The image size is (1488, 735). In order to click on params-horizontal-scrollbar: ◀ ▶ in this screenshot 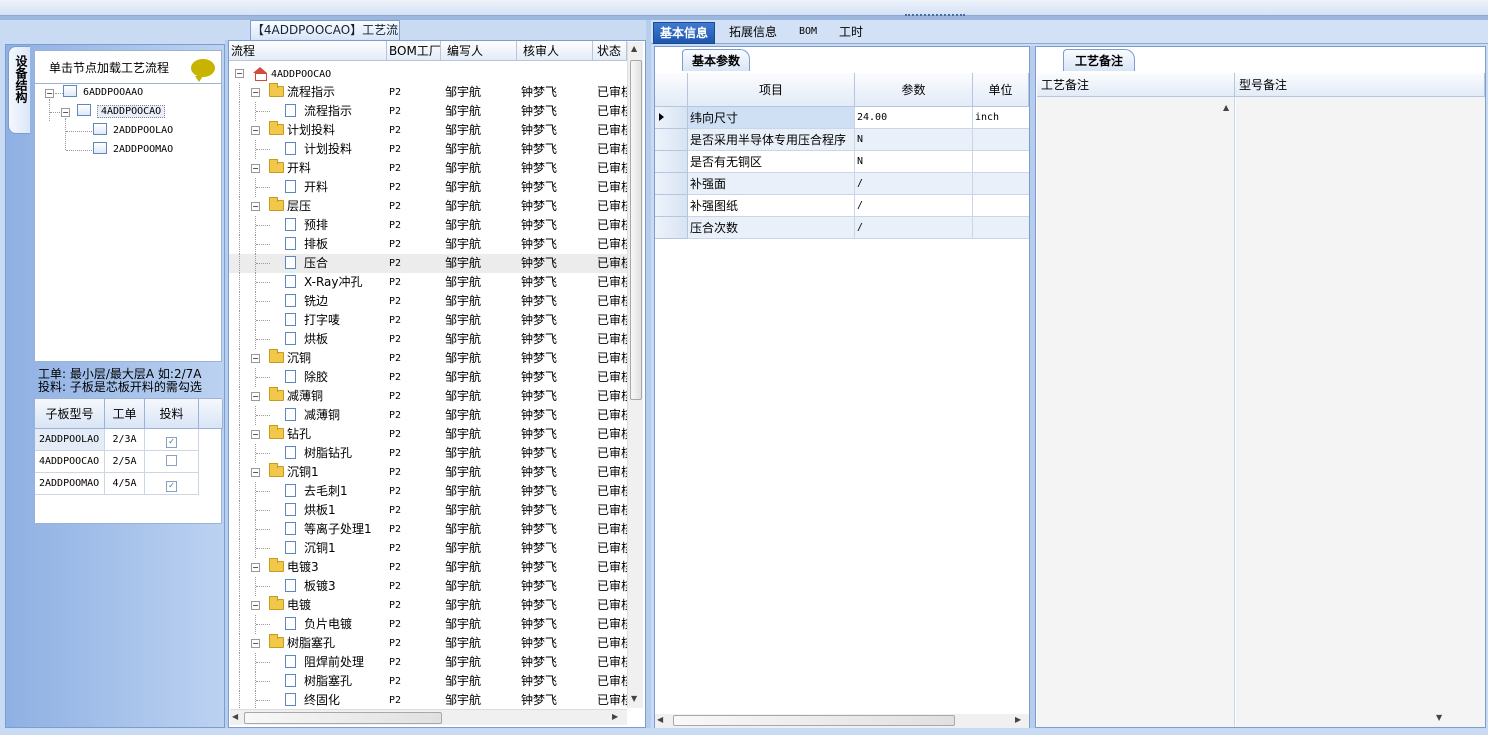, I will do `click(842, 721)`.